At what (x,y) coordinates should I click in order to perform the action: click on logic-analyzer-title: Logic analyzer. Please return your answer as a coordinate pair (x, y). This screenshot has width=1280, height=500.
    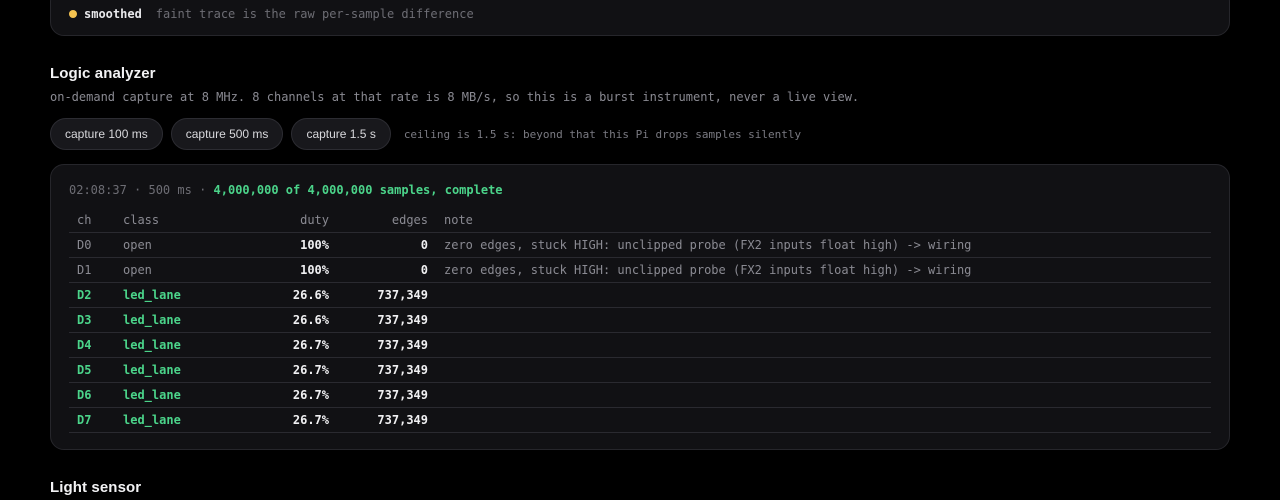
    Looking at the image, I should click on (103, 73).